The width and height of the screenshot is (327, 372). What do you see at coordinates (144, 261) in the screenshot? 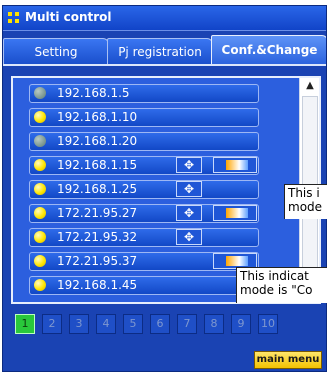
I see `device-row: 172.21.95.37` at bounding box center [144, 261].